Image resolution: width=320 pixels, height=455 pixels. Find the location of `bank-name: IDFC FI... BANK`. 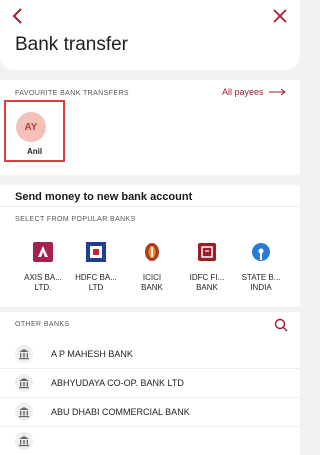

bank-name: IDFC FI... BANK is located at coordinates (207, 282).